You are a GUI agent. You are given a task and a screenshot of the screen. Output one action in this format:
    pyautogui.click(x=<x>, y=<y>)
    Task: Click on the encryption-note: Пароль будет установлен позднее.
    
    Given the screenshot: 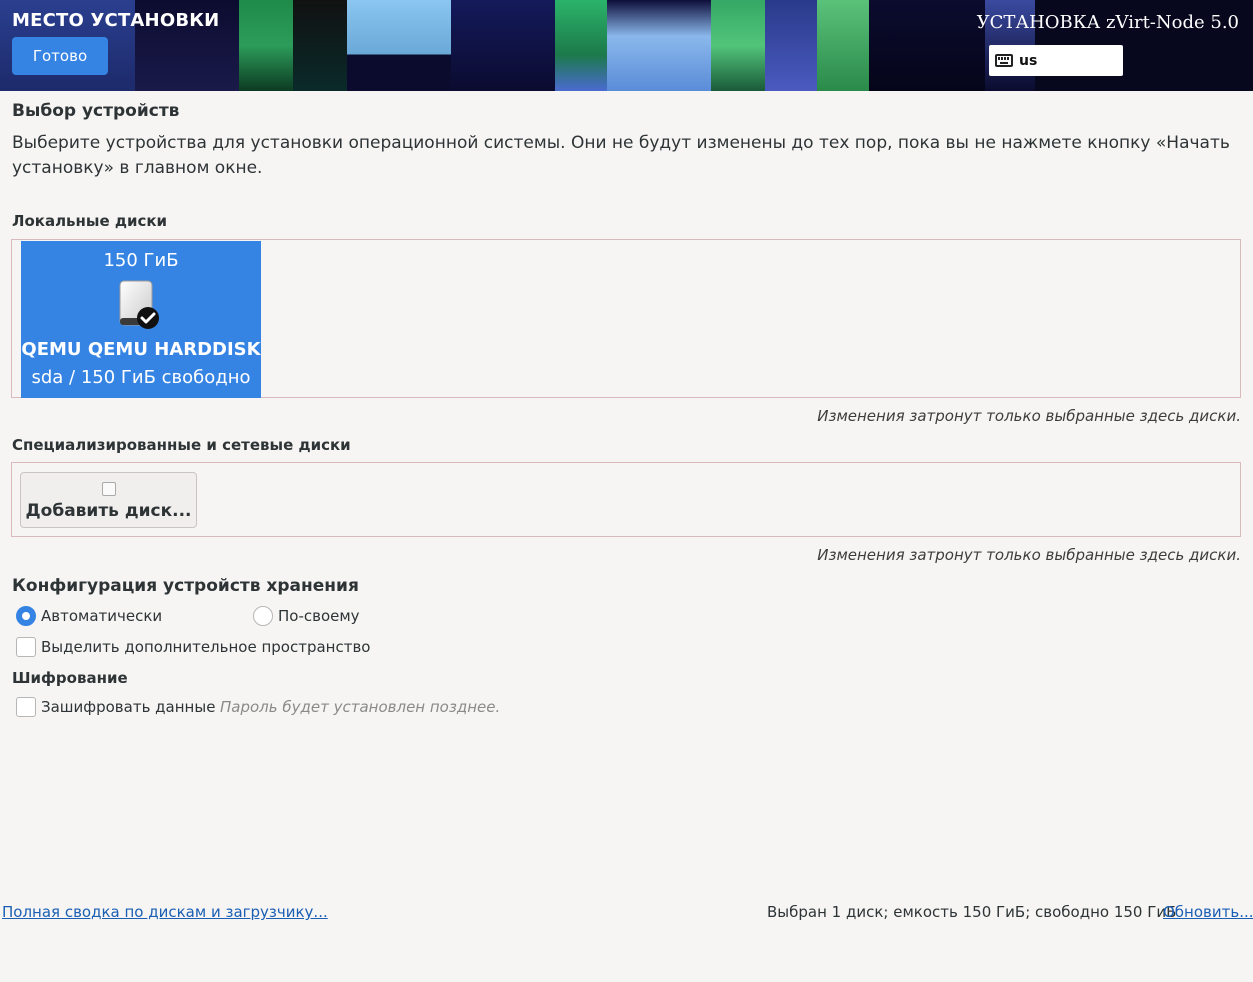 What is the action you would take?
    pyautogui.click(x=360, y=707)
    